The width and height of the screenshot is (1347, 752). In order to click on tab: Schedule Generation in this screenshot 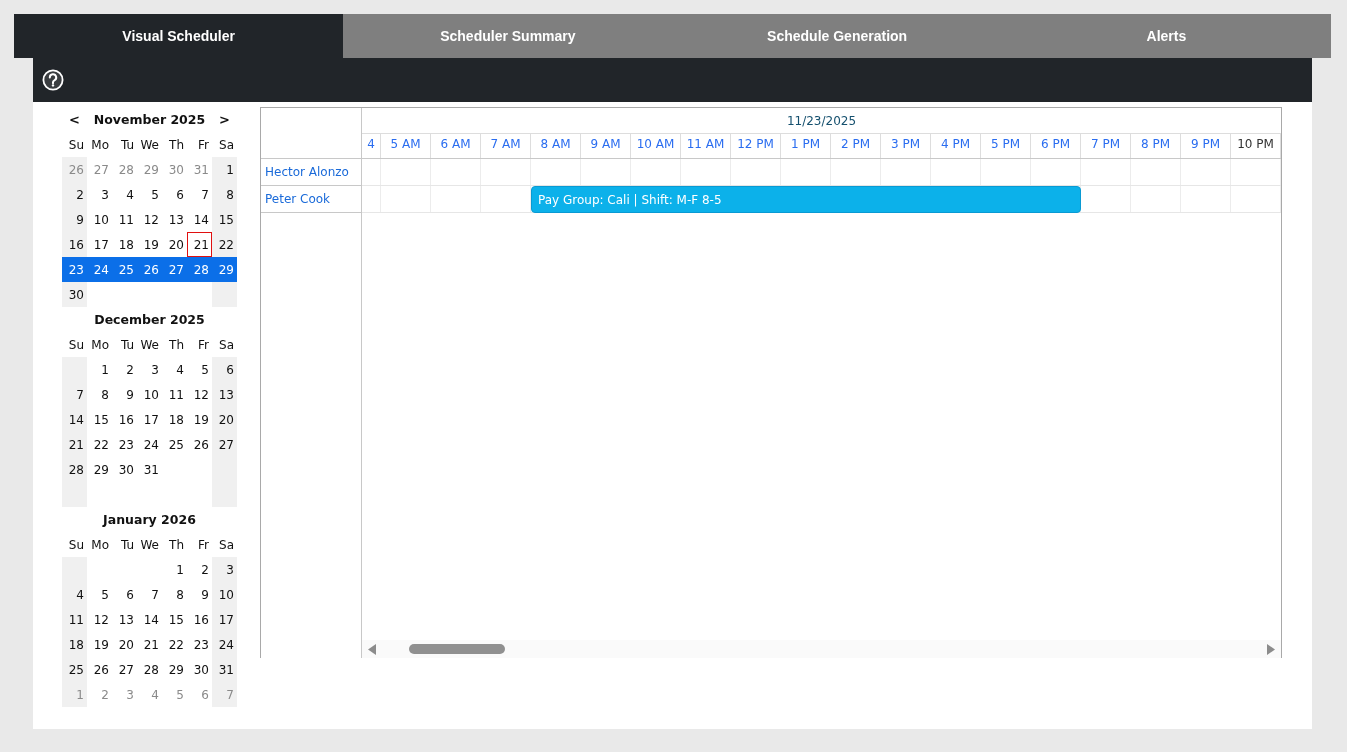, I will do `click(837, 36)`.